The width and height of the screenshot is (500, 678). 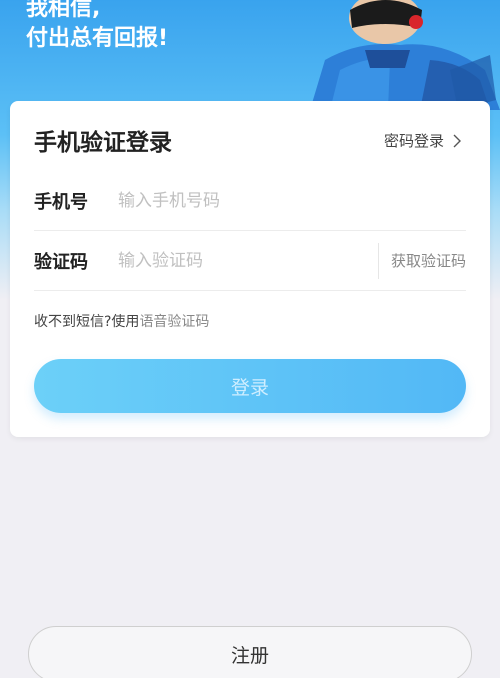 What do you see at coordinates (428, 260) in the screenshot?
I see `get-code-button: 获取验证码` at bounding box center [428, 260].